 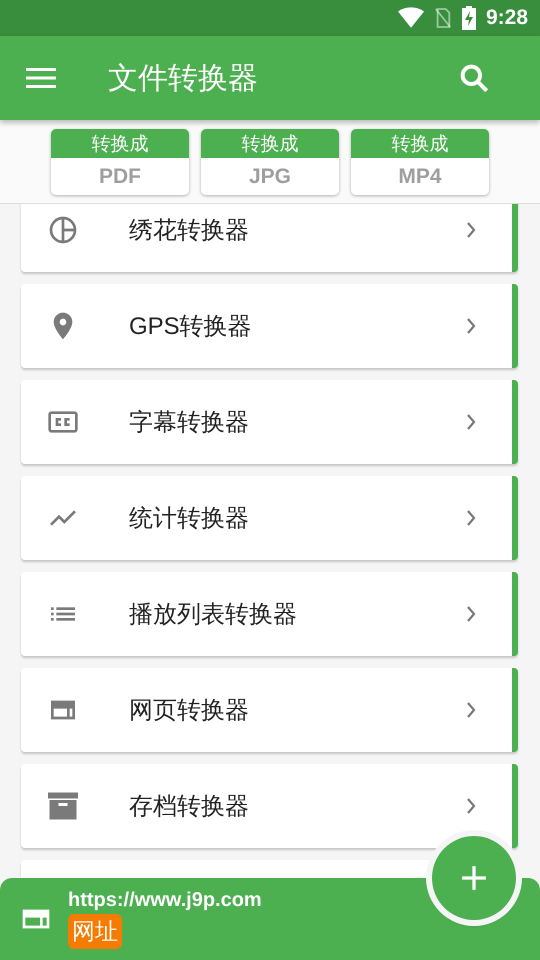 I want to click on no-sim-icon, so click(x=443, y=18).